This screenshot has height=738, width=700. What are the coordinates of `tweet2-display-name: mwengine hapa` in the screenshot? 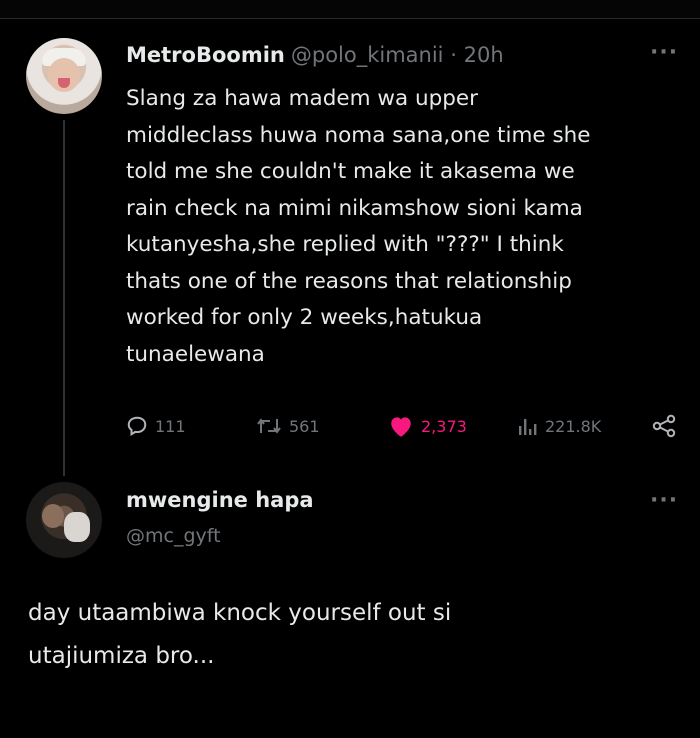 It's located at (220, 500).